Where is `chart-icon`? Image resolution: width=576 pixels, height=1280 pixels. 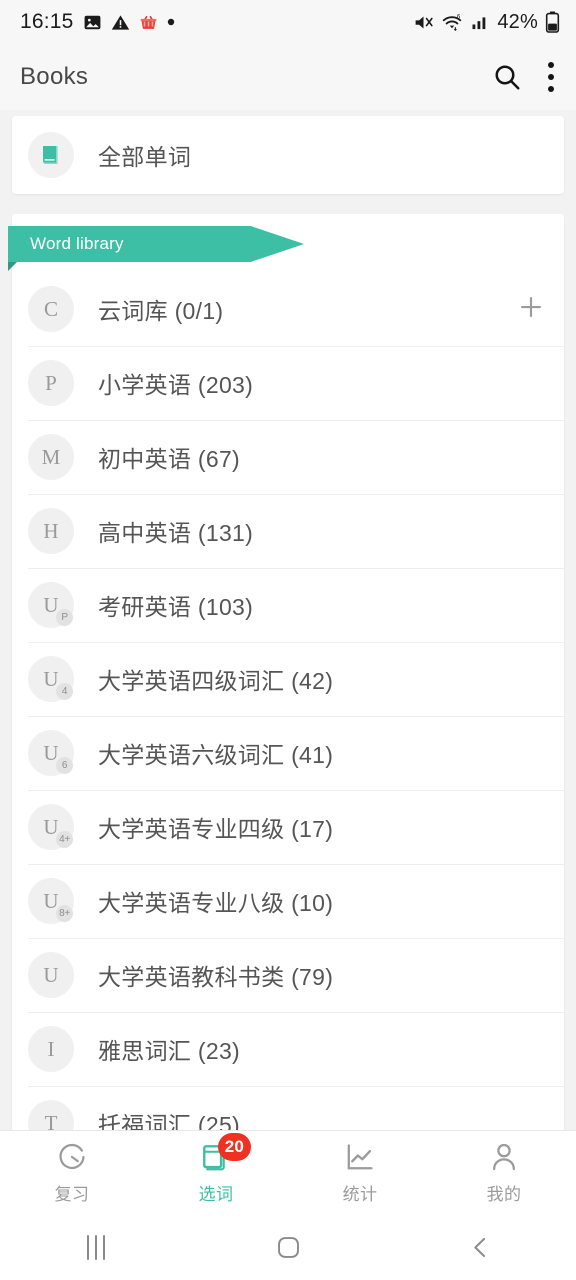
chart-icon is located at coordinates (360, 1157).